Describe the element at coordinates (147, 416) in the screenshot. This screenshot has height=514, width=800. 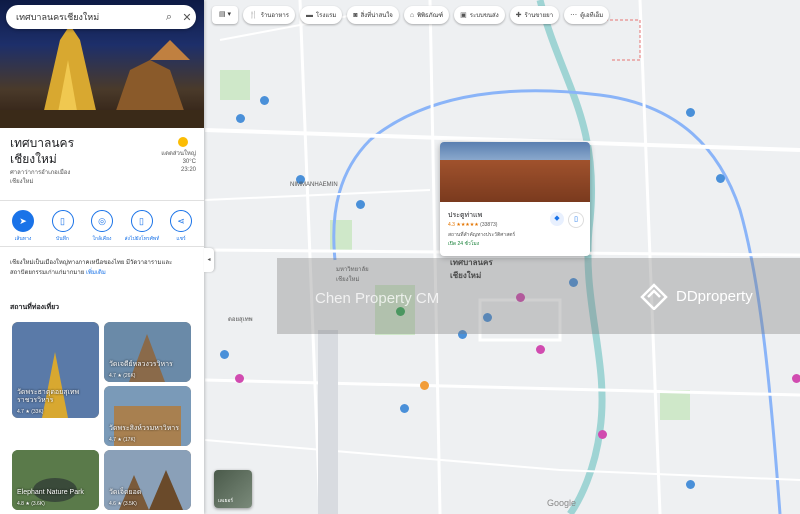
I see `attraction-card: วัดพระสิงห์วรมหาวิหาร 4.7 ★ (17K)` at that location.